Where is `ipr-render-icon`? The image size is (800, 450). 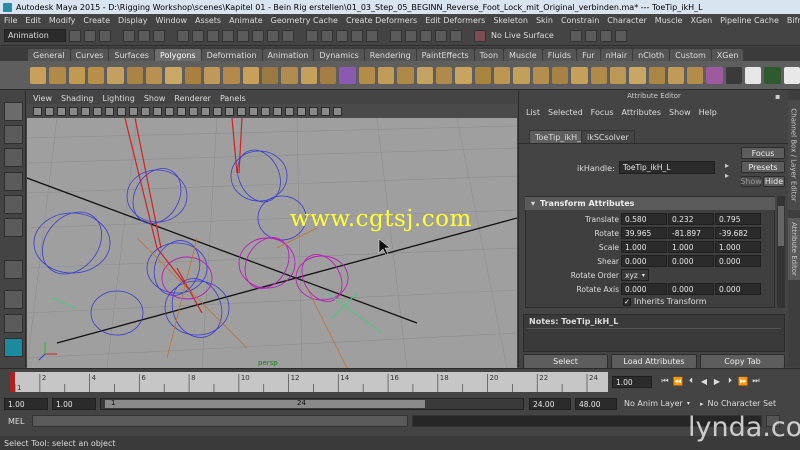
ipr-render-icon is located at coordinates (441, 35).